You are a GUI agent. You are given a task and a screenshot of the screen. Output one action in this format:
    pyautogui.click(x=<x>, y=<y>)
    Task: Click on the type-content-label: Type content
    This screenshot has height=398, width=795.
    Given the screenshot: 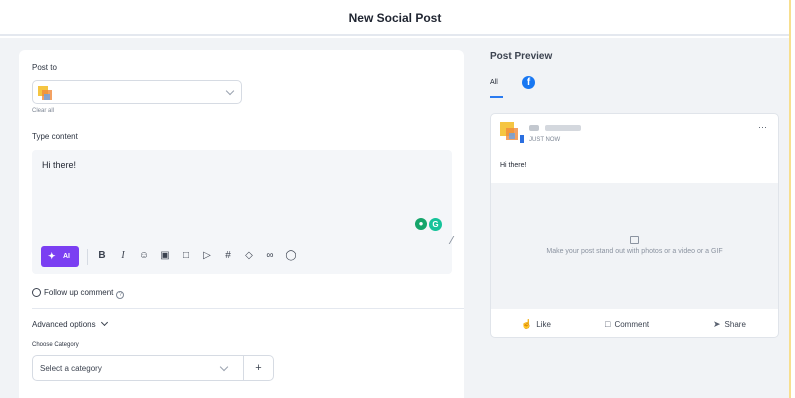 What is the action you would take?
    pyautogui.click(x=55, y=136)
    